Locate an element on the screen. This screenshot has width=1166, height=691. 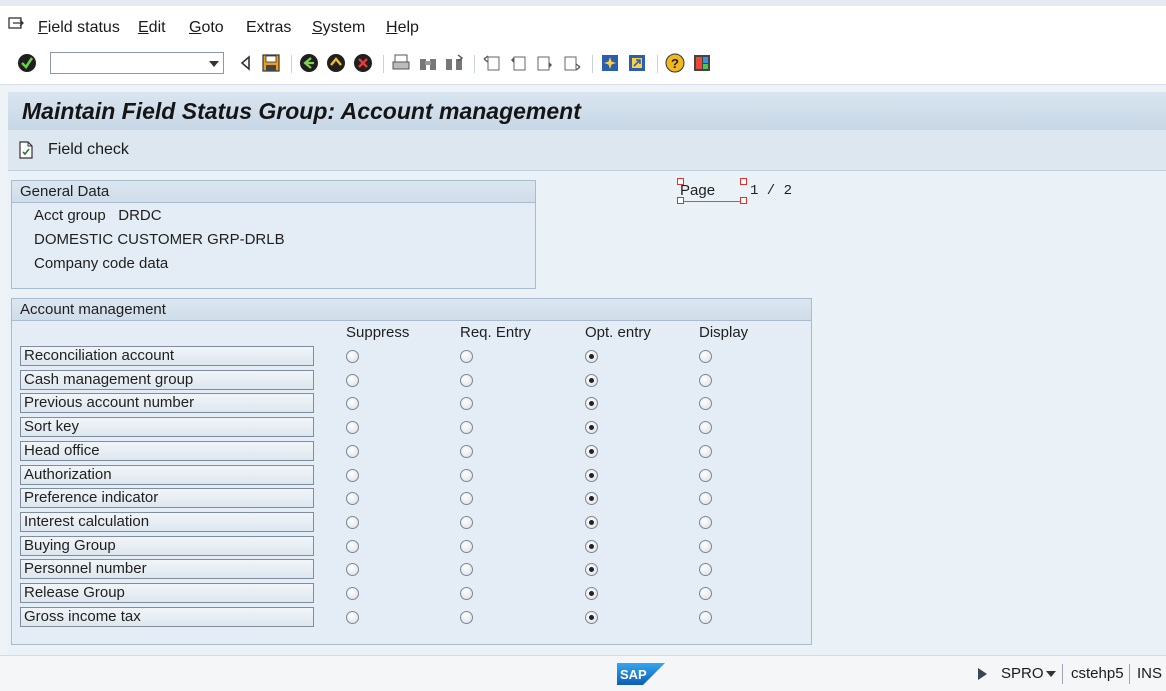
sap-logo-icon: SAP is located at coordinates (641, 674).